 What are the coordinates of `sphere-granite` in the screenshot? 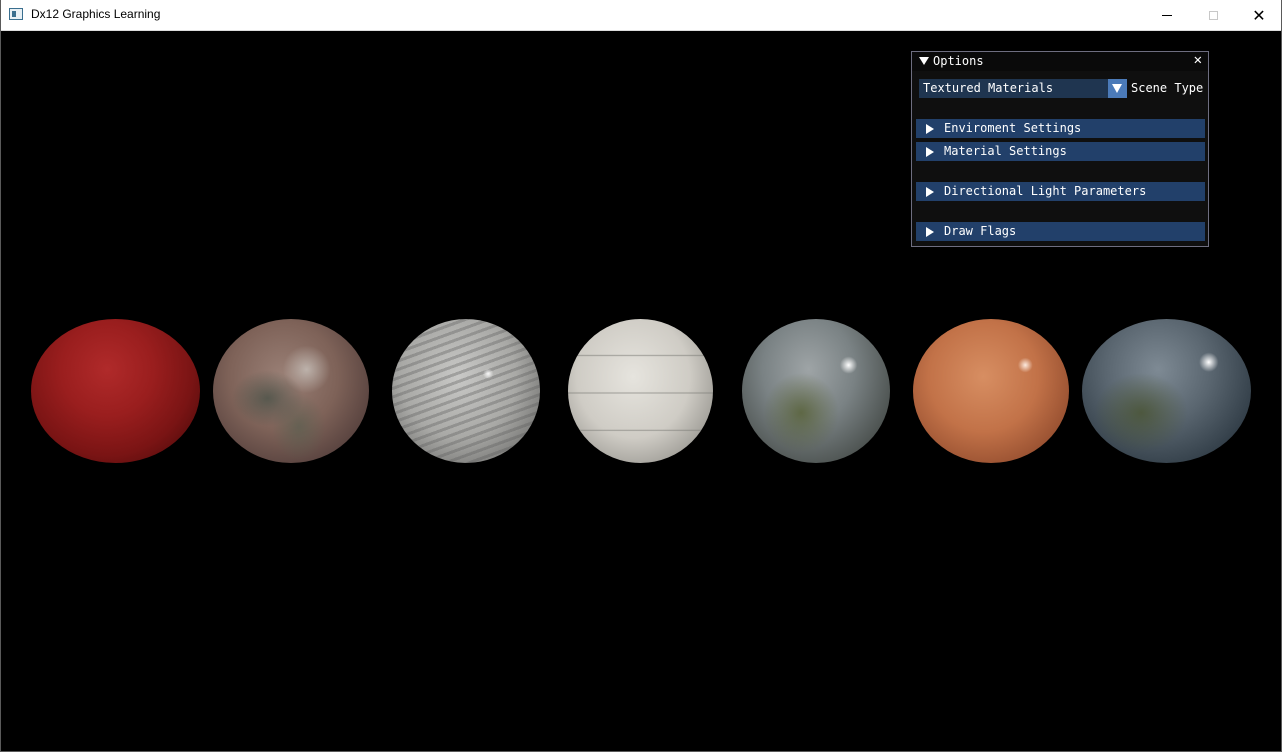 It's located at (466, 391).